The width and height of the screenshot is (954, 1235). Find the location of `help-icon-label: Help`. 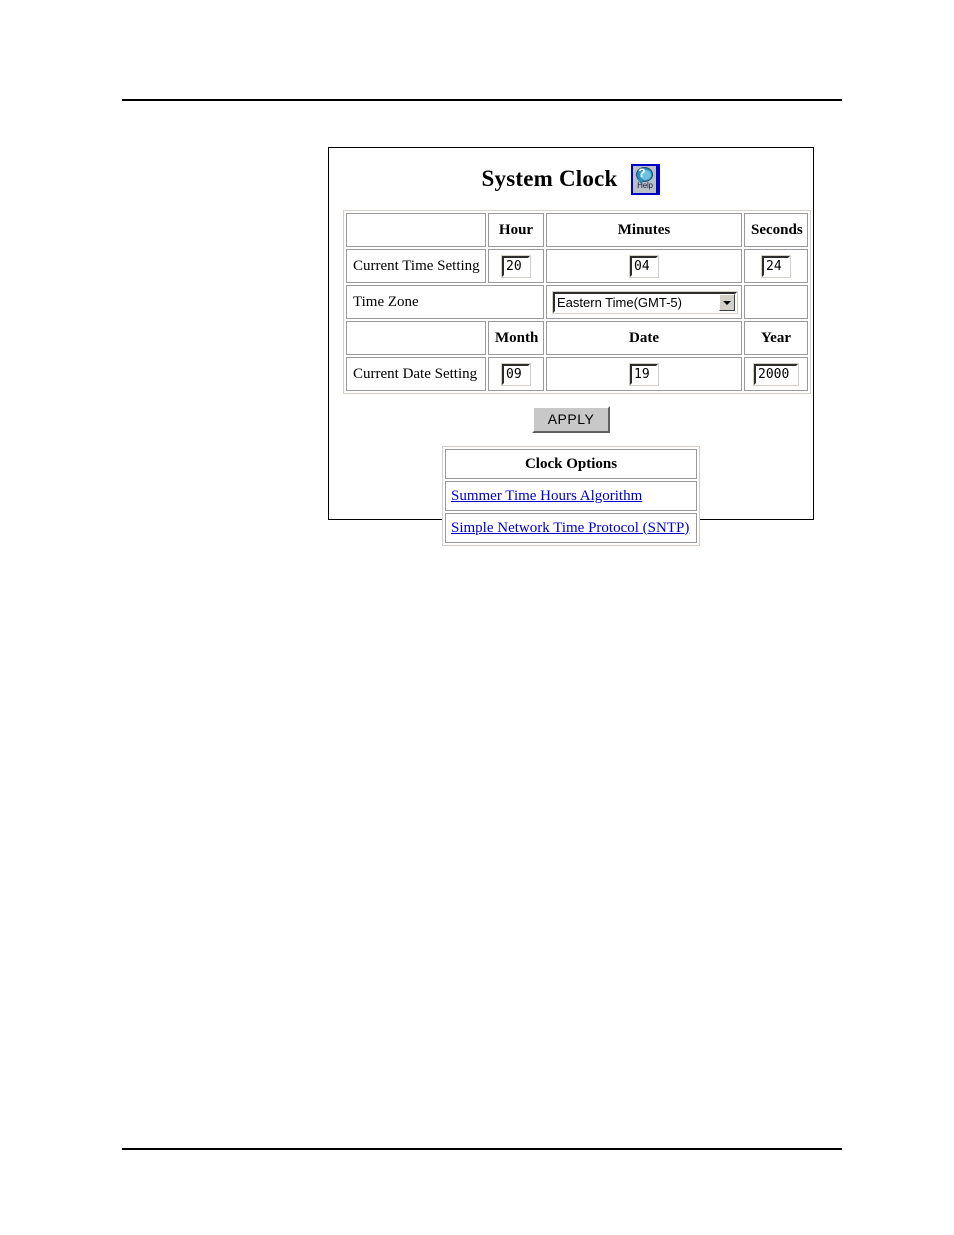

help-icon-label: Help is located at coordinates (645, 185).